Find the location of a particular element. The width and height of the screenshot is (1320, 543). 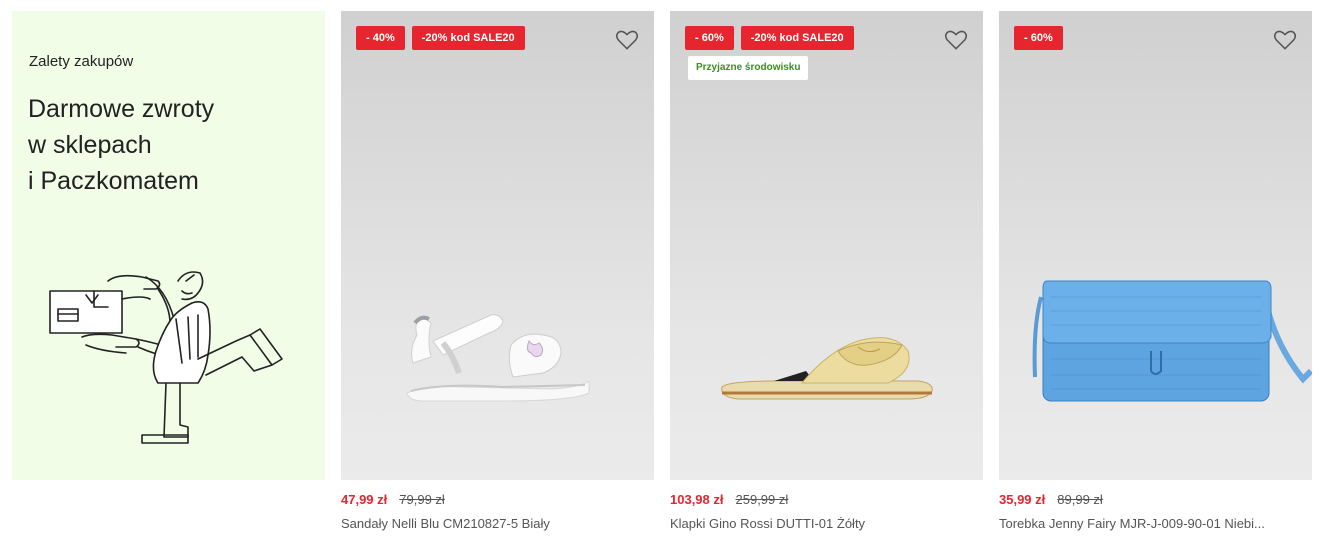

product-name-link: Klapki Gino Rossi DUTTI-01 Żółty is located at coordinates (826, 523).